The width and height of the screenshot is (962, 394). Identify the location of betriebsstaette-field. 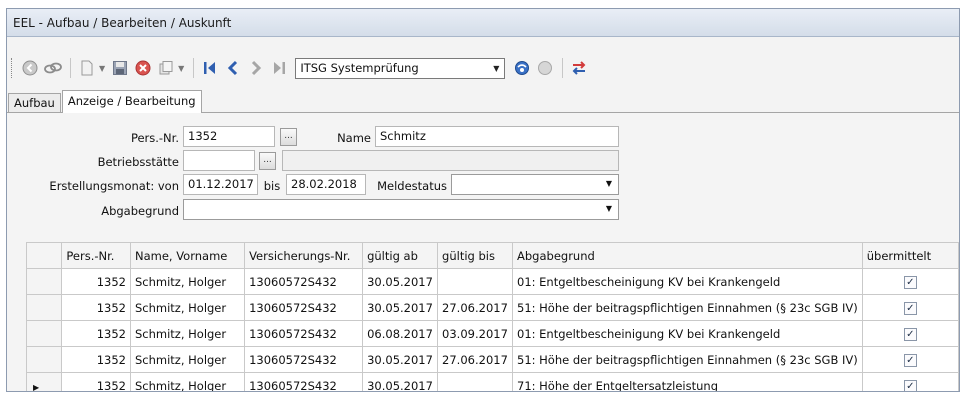
(219, 160).